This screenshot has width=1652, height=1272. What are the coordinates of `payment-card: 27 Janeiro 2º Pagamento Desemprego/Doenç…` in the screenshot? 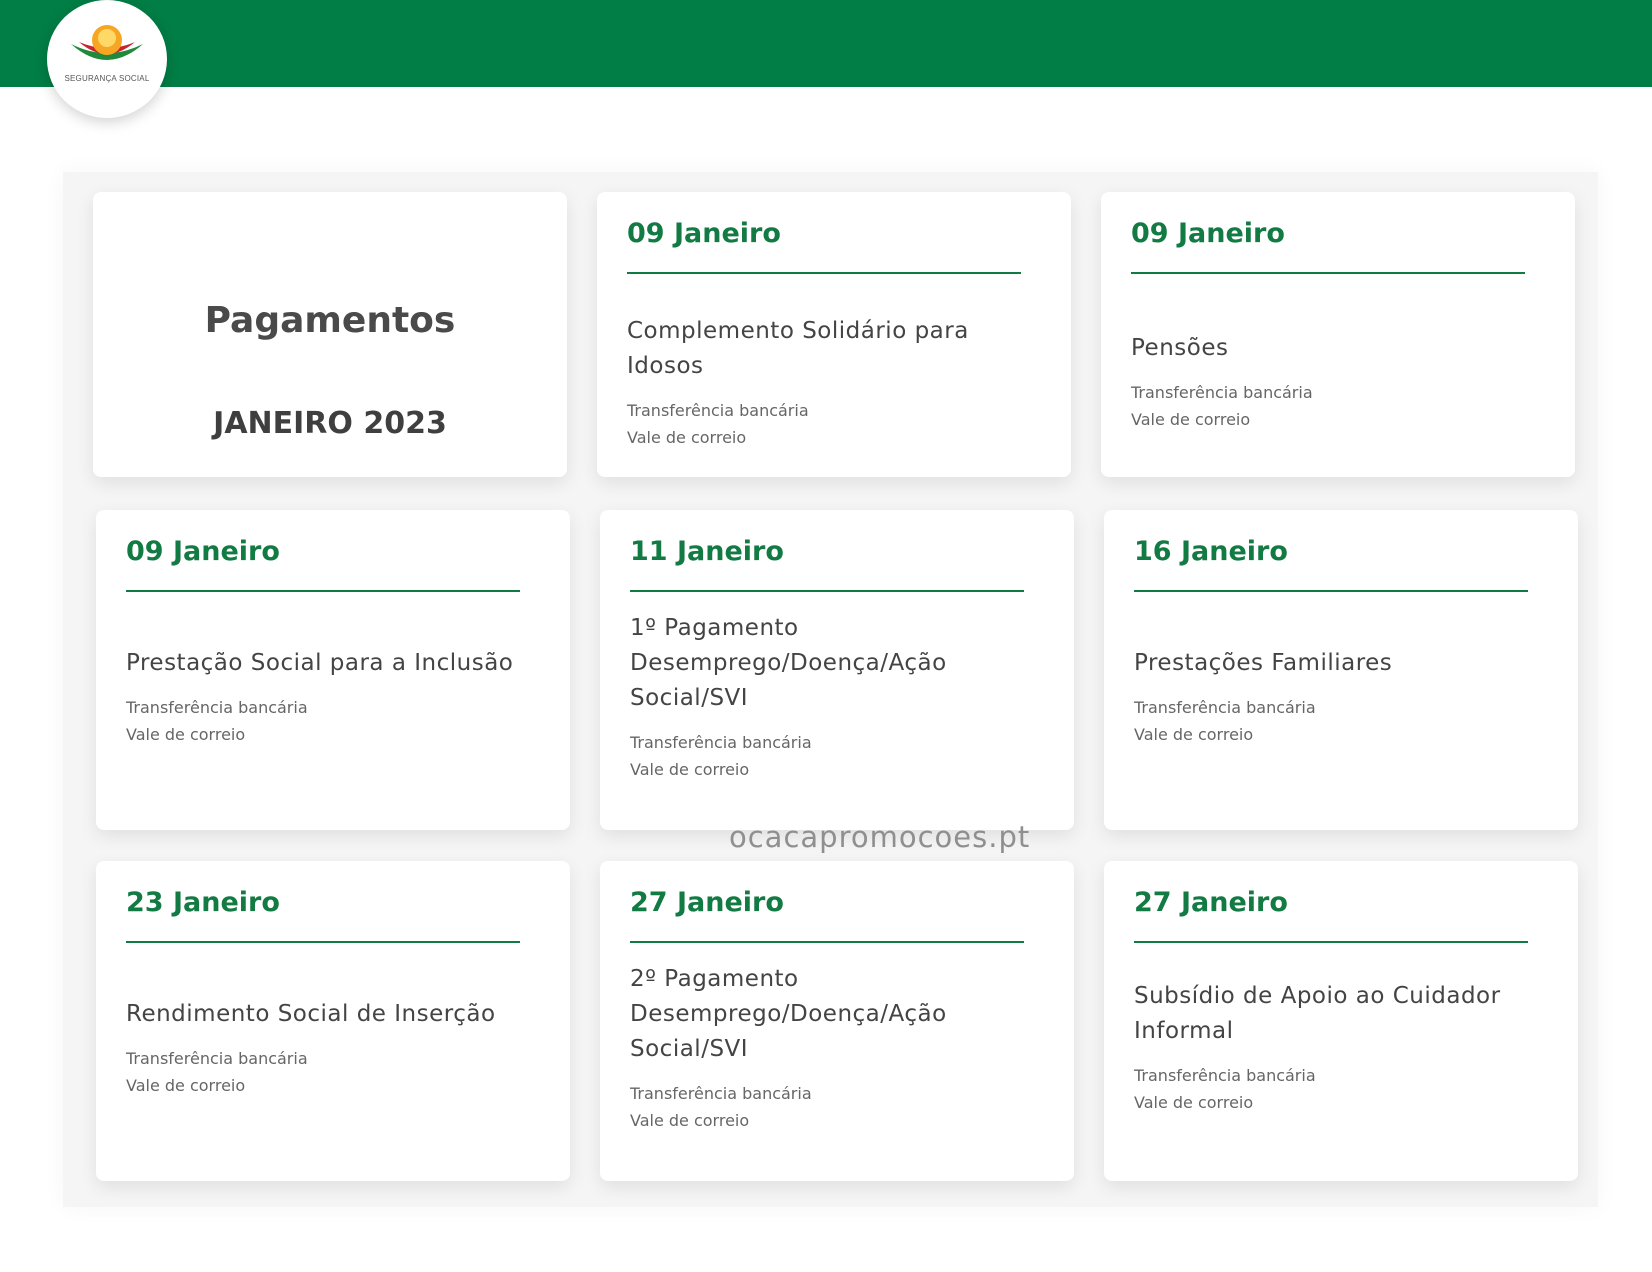 It's located at (837, 1021).